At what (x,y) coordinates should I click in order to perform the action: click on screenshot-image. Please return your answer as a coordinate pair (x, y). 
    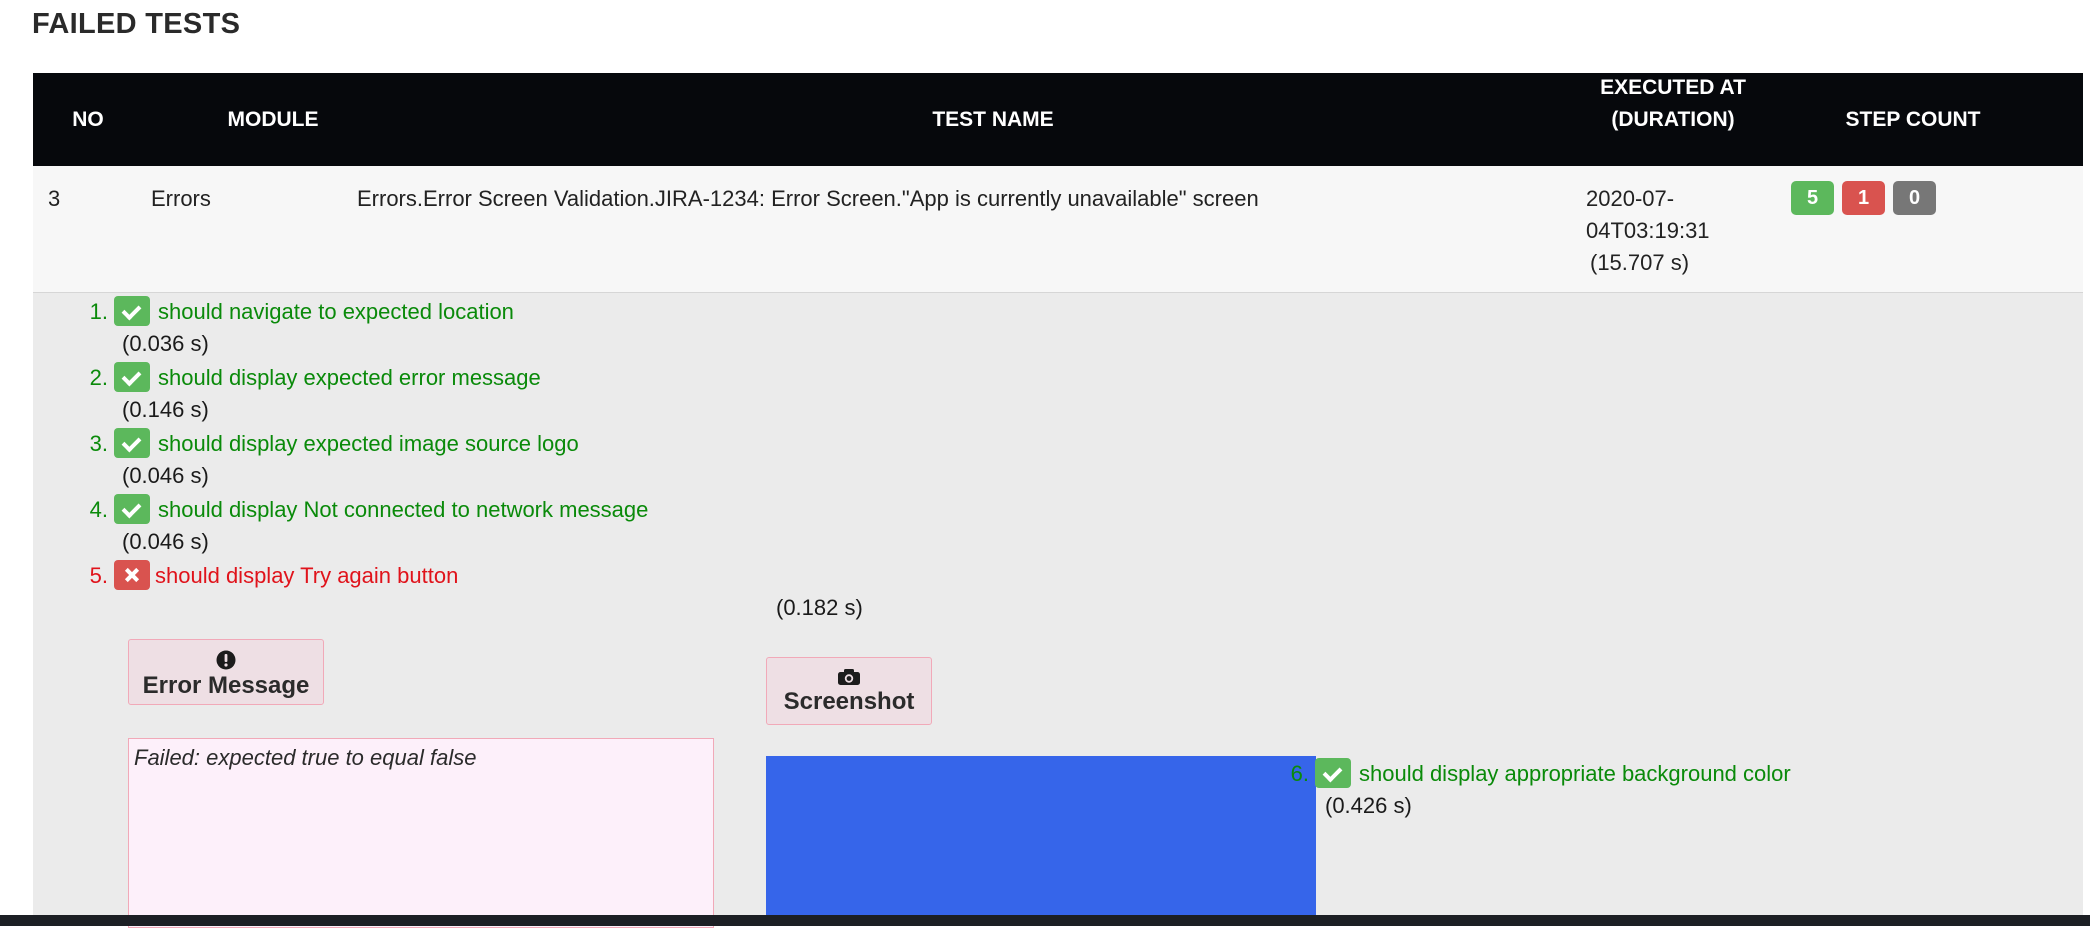
    Looking at the image, I should click on (1041, 841).